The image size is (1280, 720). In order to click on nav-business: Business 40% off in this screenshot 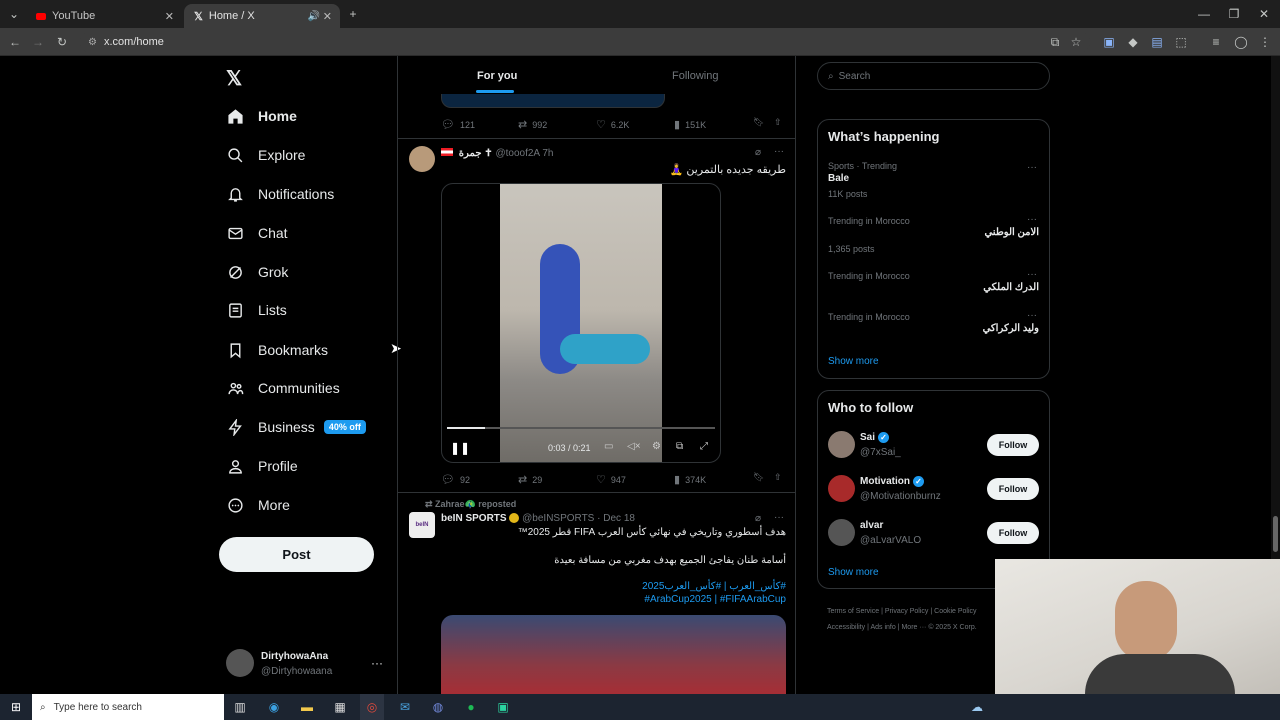, I will do `click(296, 427)`.